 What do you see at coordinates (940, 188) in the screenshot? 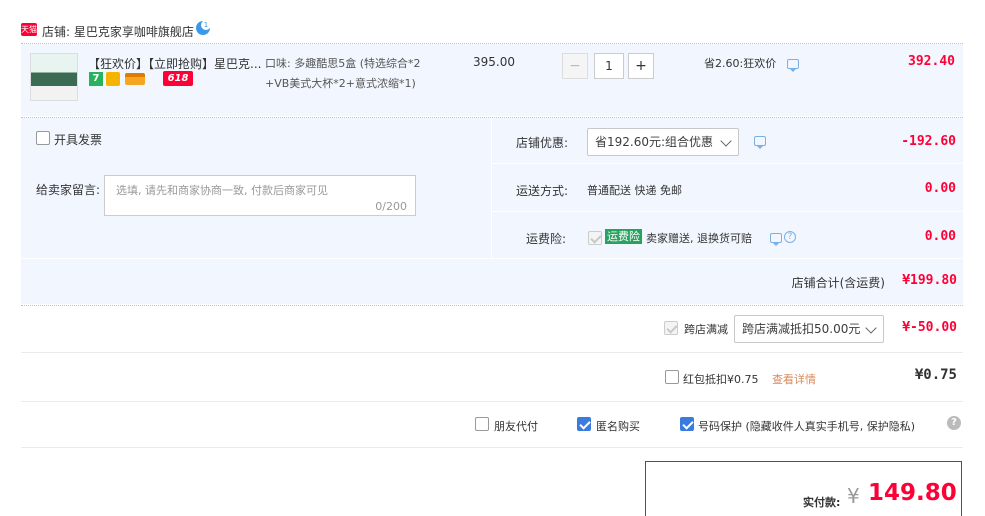
I see `shipping-amount: 0.00` at bounding box center [940, 188].